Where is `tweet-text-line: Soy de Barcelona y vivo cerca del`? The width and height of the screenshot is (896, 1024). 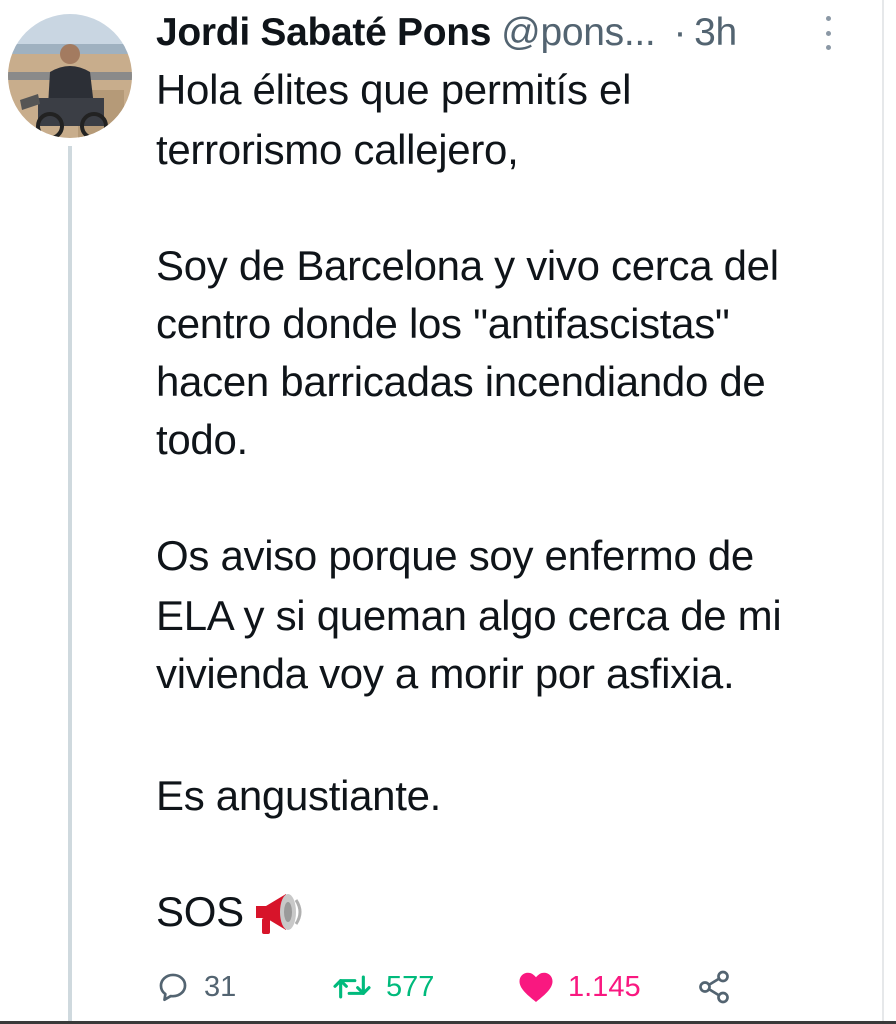 tweet-text-line: Soy de Barcelona y vivo cerca del is located at coordinates (467, 265).